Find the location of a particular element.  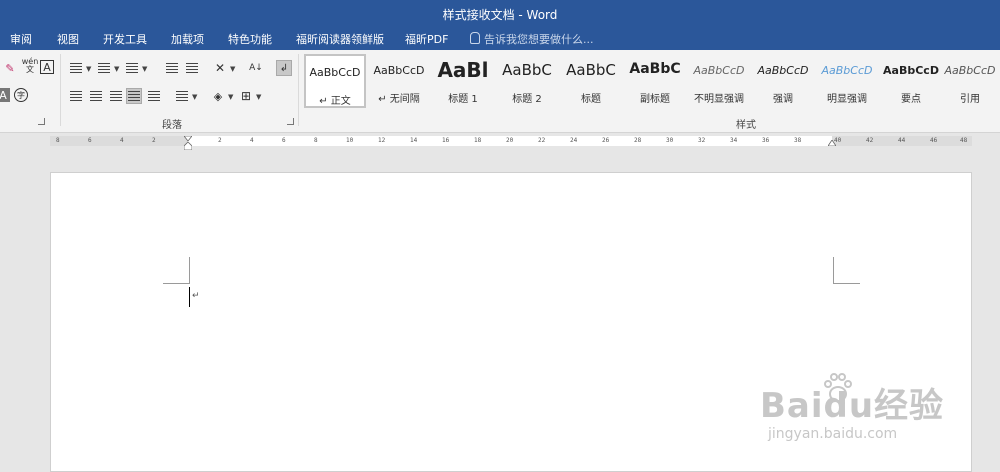

style-heading-2: AaBbC 标题 2 is located at coordinates (527, 81).